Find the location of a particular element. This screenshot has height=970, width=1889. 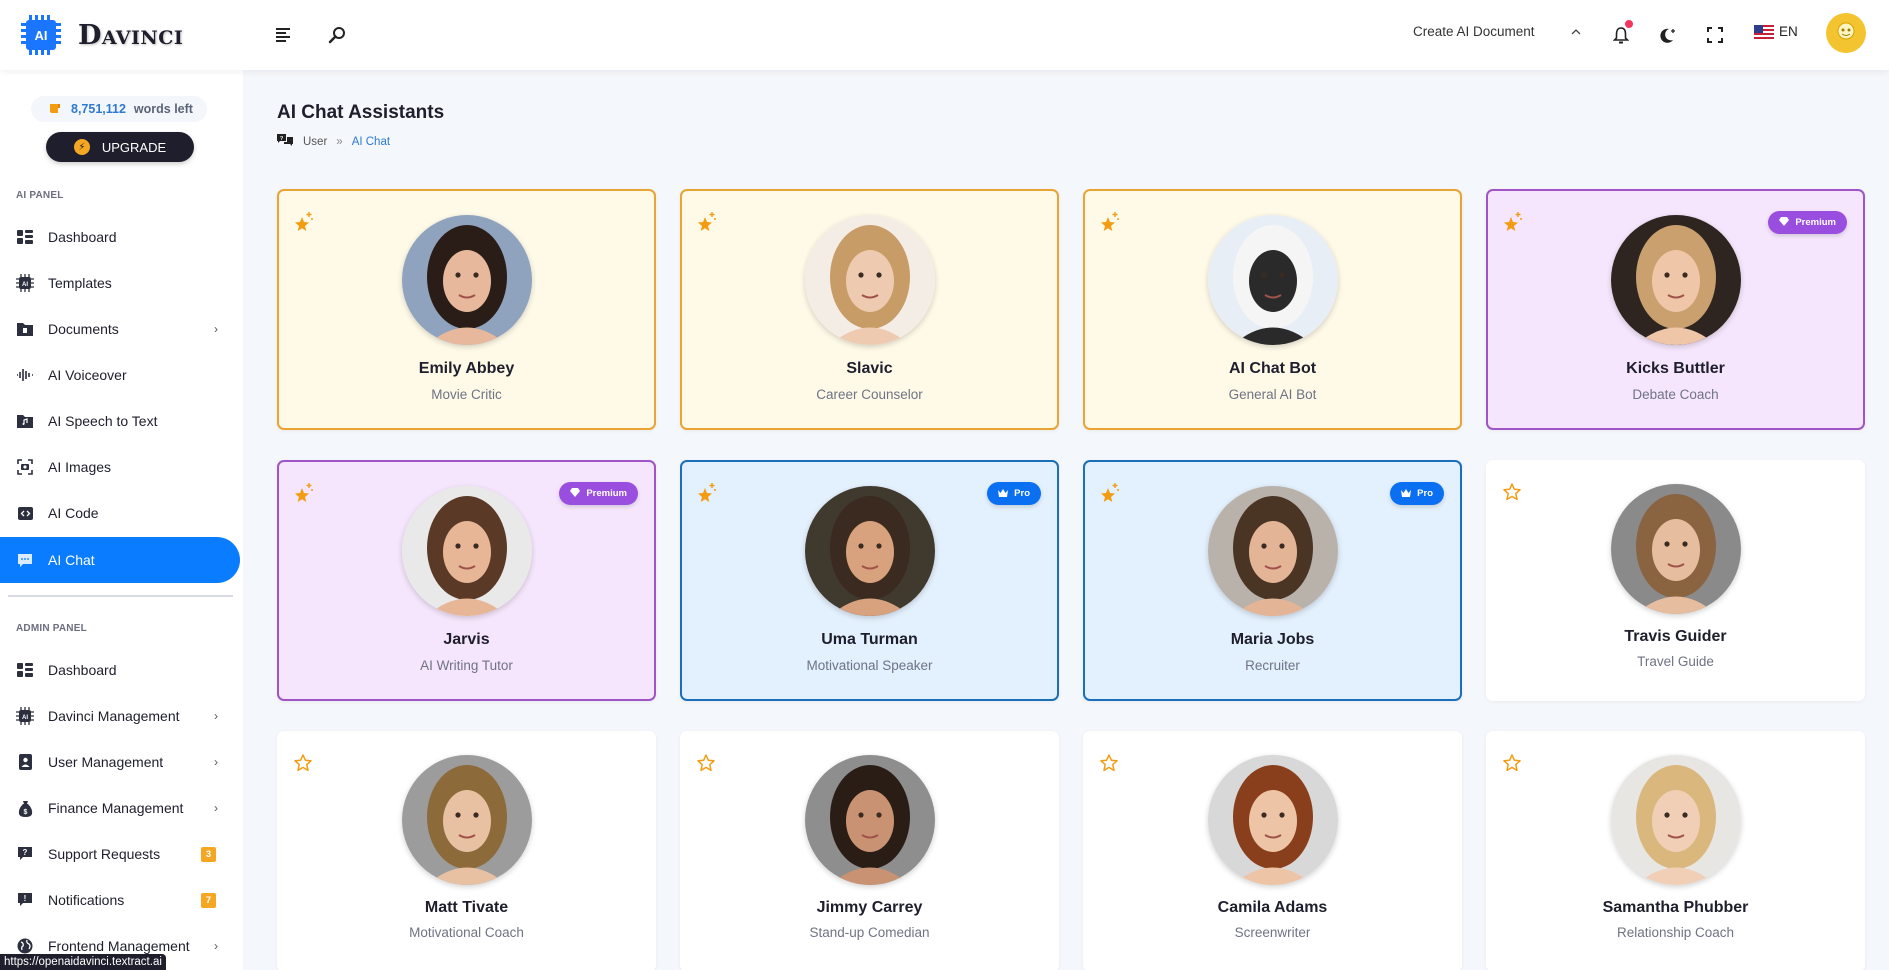

assistant-card: Slavic Career Counselor is located at coordinates (869, 309).